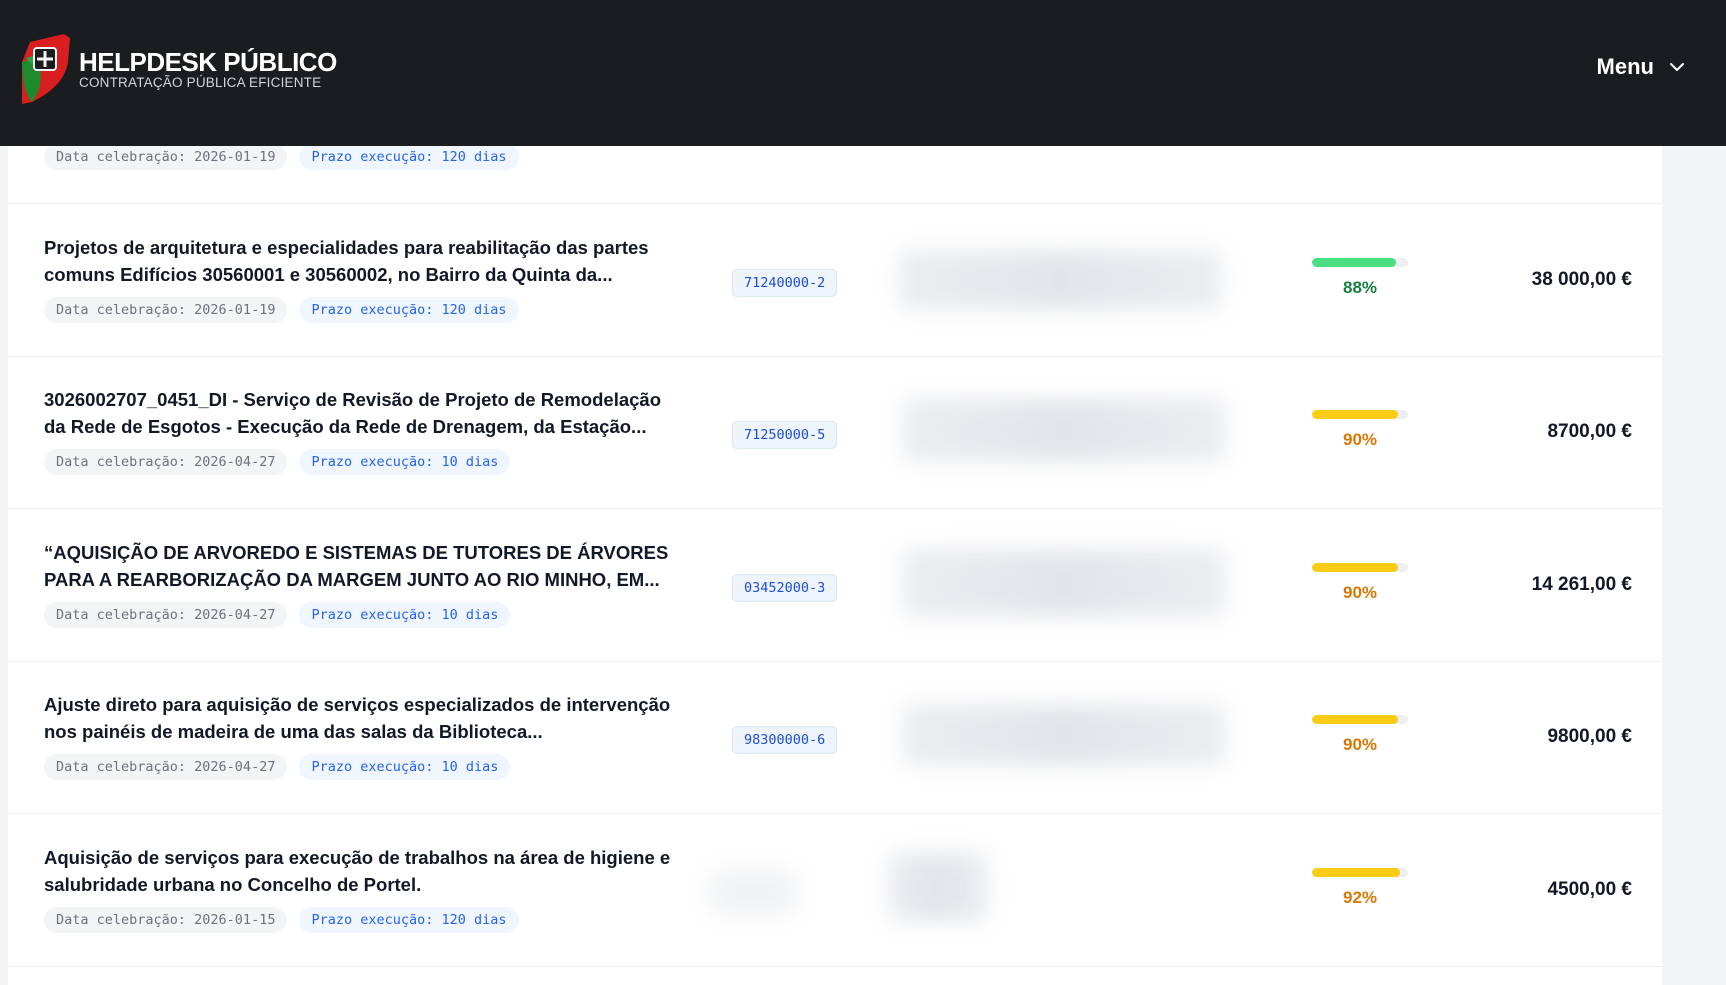  I want to click on match-score-label: 88%, so click(1360, 287).